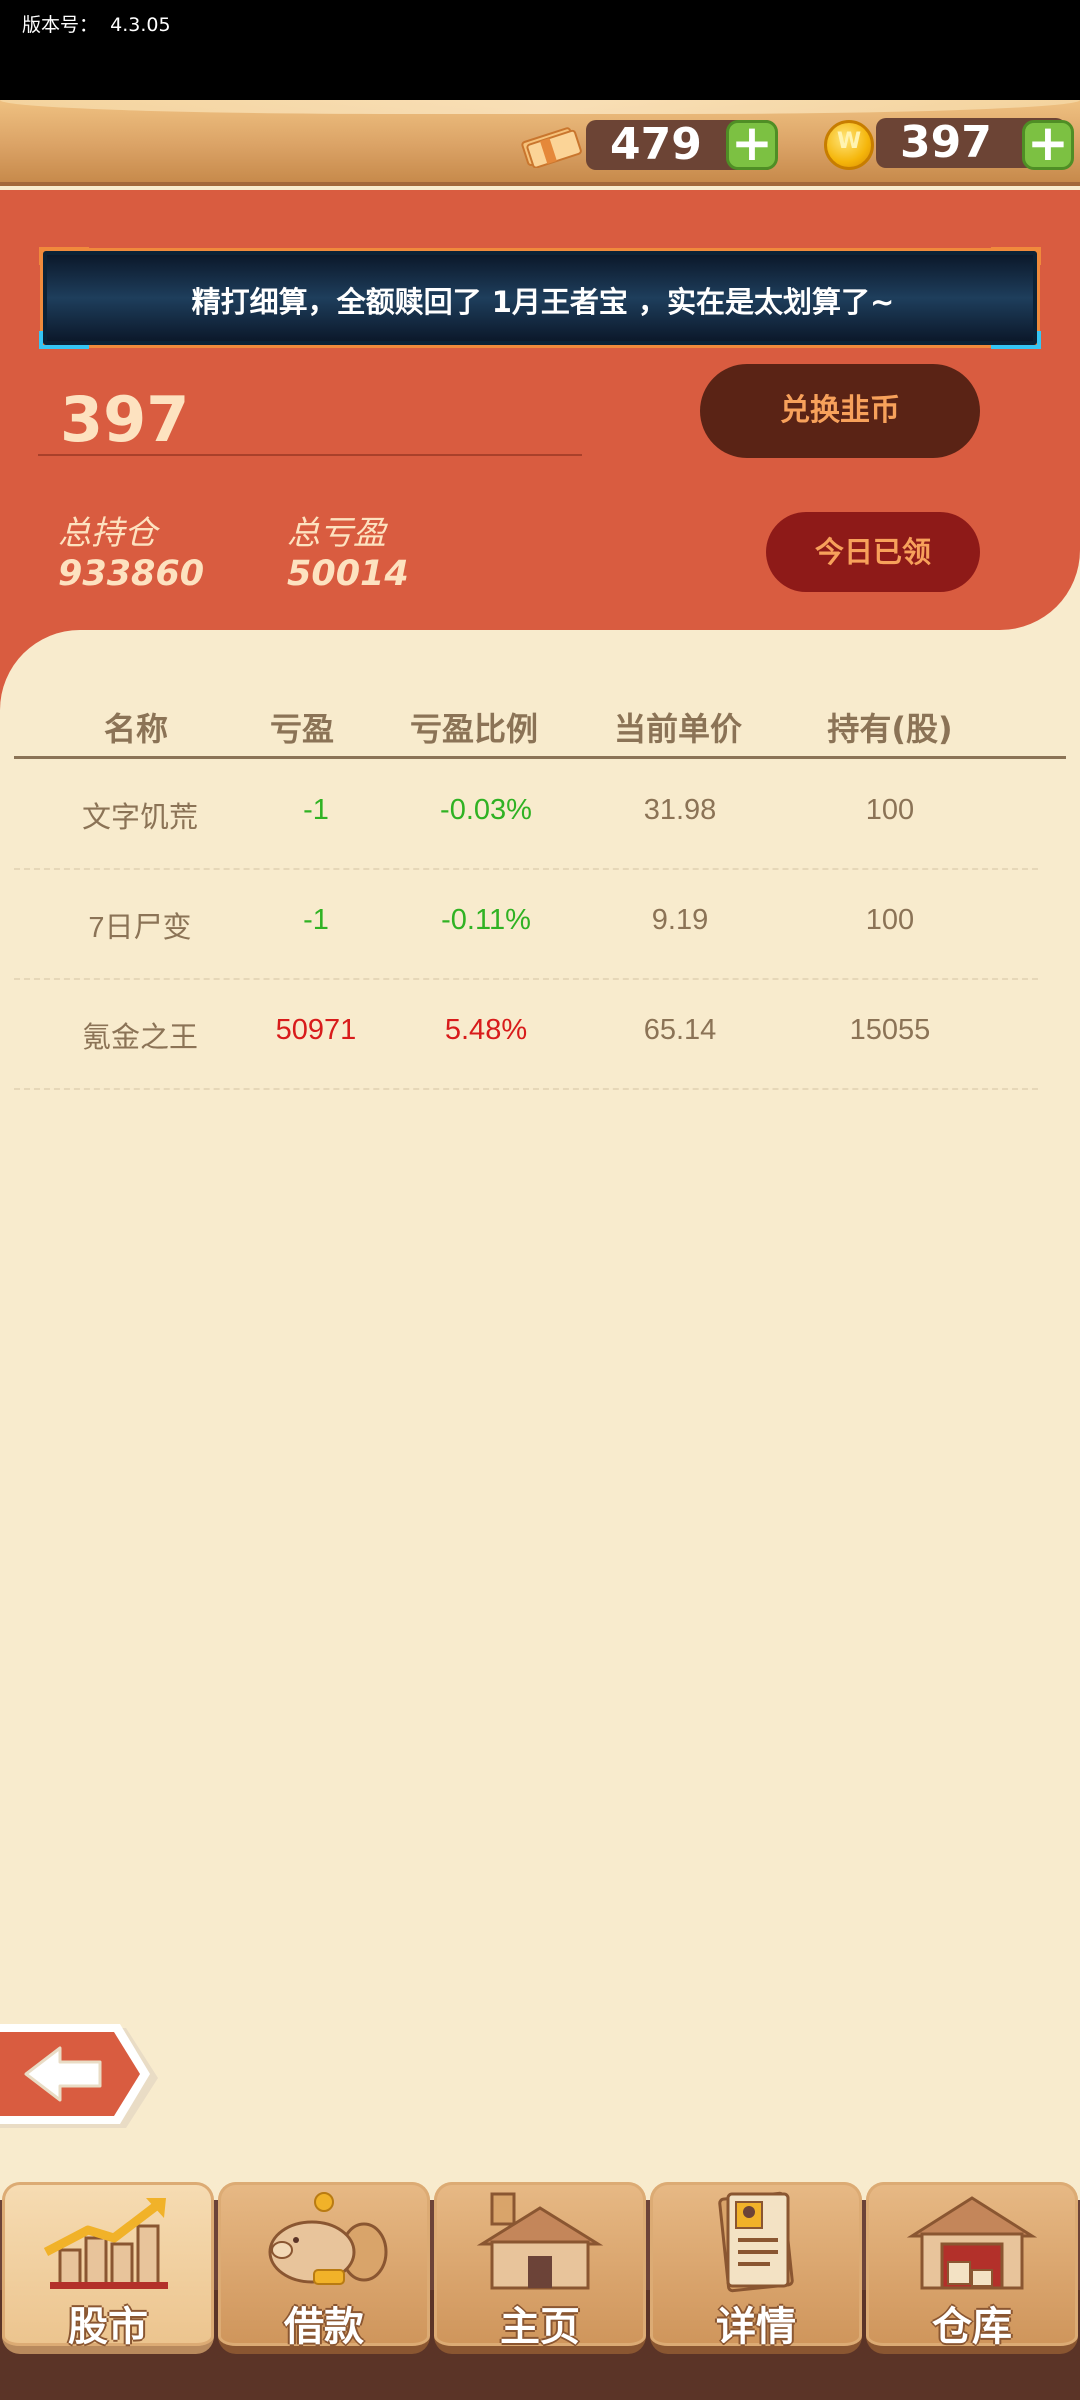 This screenshot has height=2400, width=1080. Describe the element at coordinates (551, 147) in the screenshot. I see `cash-icon` at that location.